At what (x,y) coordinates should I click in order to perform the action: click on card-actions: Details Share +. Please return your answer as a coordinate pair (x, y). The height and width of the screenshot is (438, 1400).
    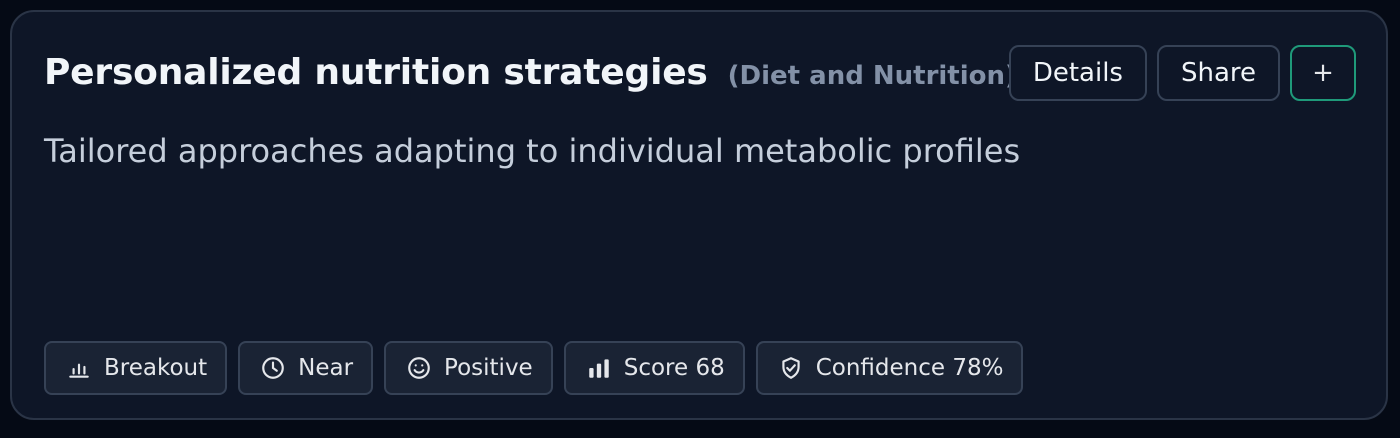
    Looking at the image, I should click on (1182, 73).